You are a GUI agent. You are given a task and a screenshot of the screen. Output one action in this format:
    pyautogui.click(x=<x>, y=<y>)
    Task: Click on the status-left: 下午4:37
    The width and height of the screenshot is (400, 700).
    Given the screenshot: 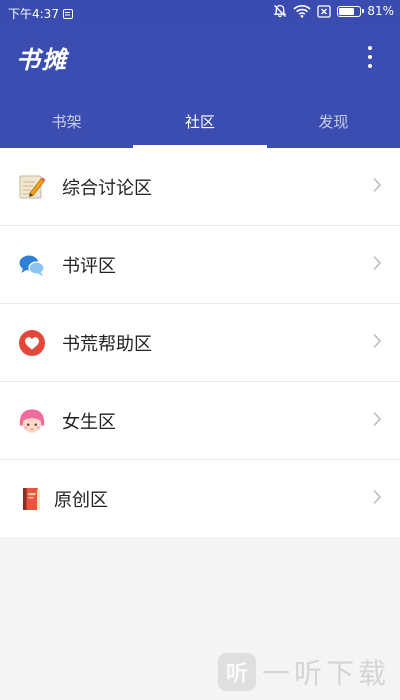 What is the action you would take?
    pyautogui.click(x=40, y=13)
    